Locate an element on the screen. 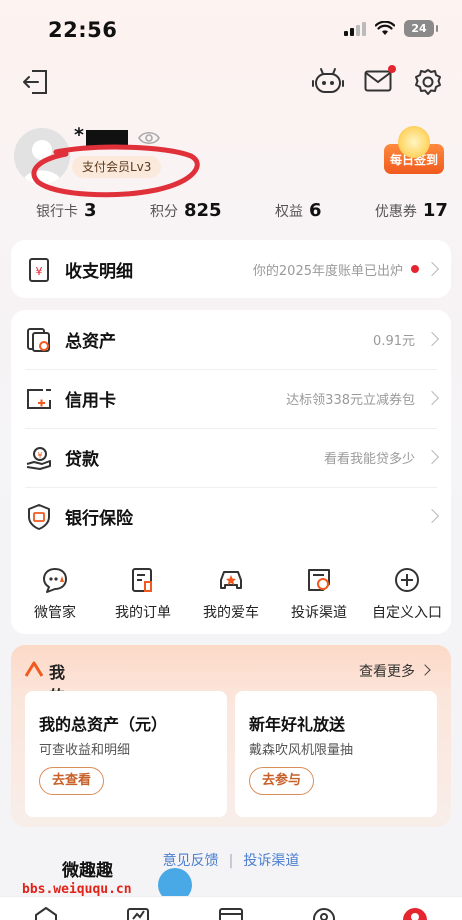 The image size is (462, 920). car-icon is located at coordinates (231, 580).